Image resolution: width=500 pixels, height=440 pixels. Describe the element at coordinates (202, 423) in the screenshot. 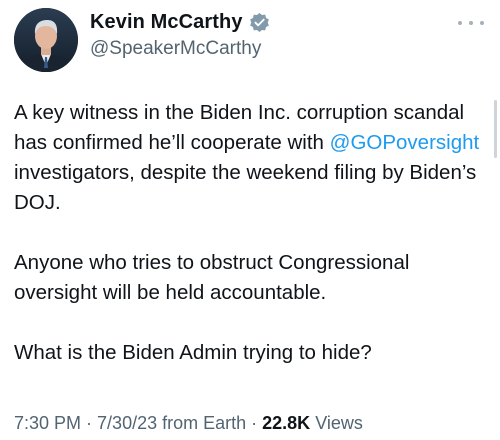

I see `tweet-source: from Earth` at that location.